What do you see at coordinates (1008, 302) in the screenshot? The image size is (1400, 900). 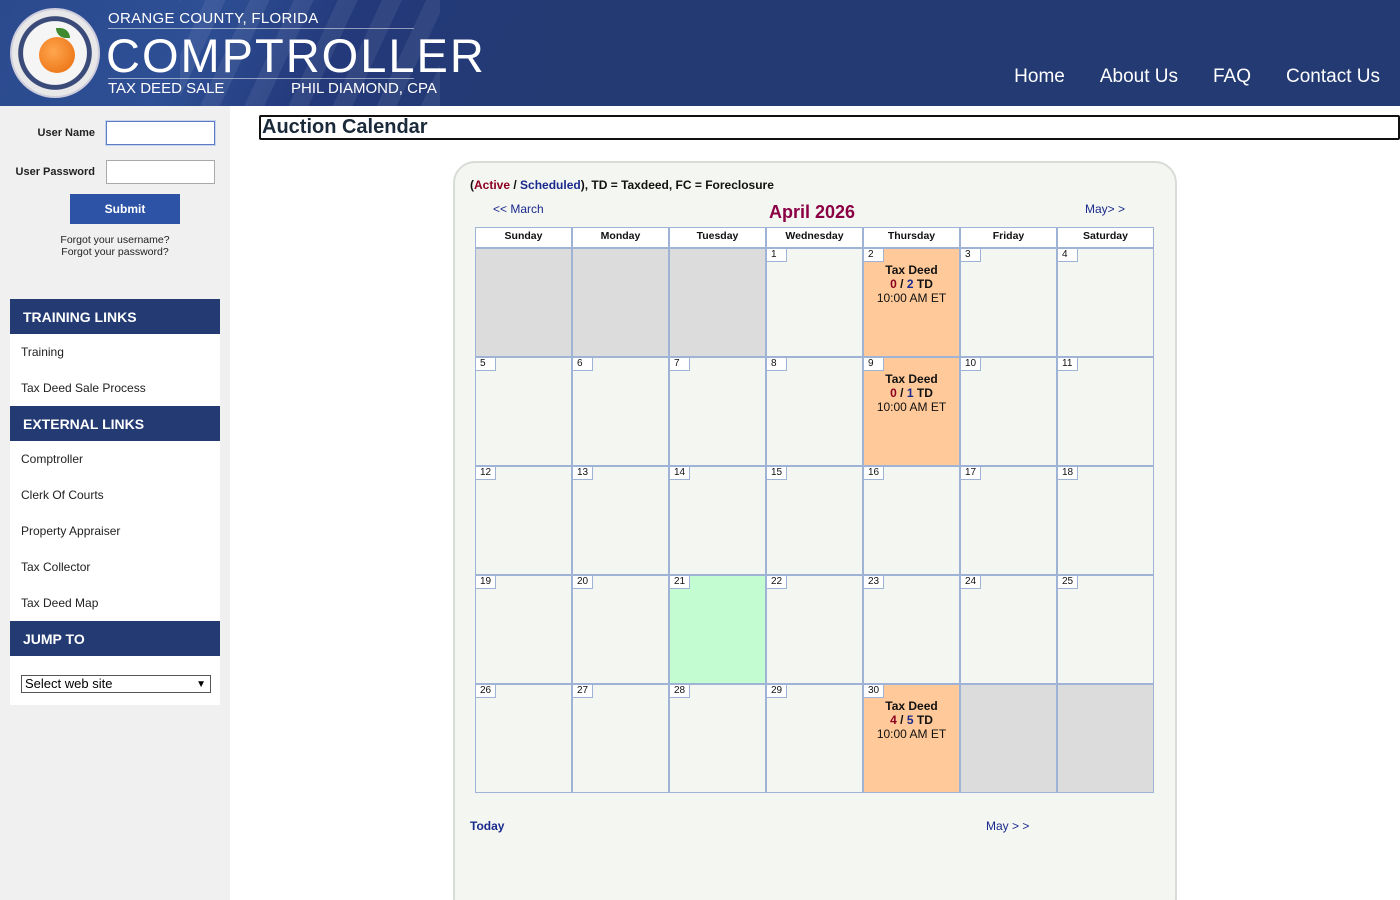 I see `calendar-day-cell: 3` at bounding box center [1008, 302].